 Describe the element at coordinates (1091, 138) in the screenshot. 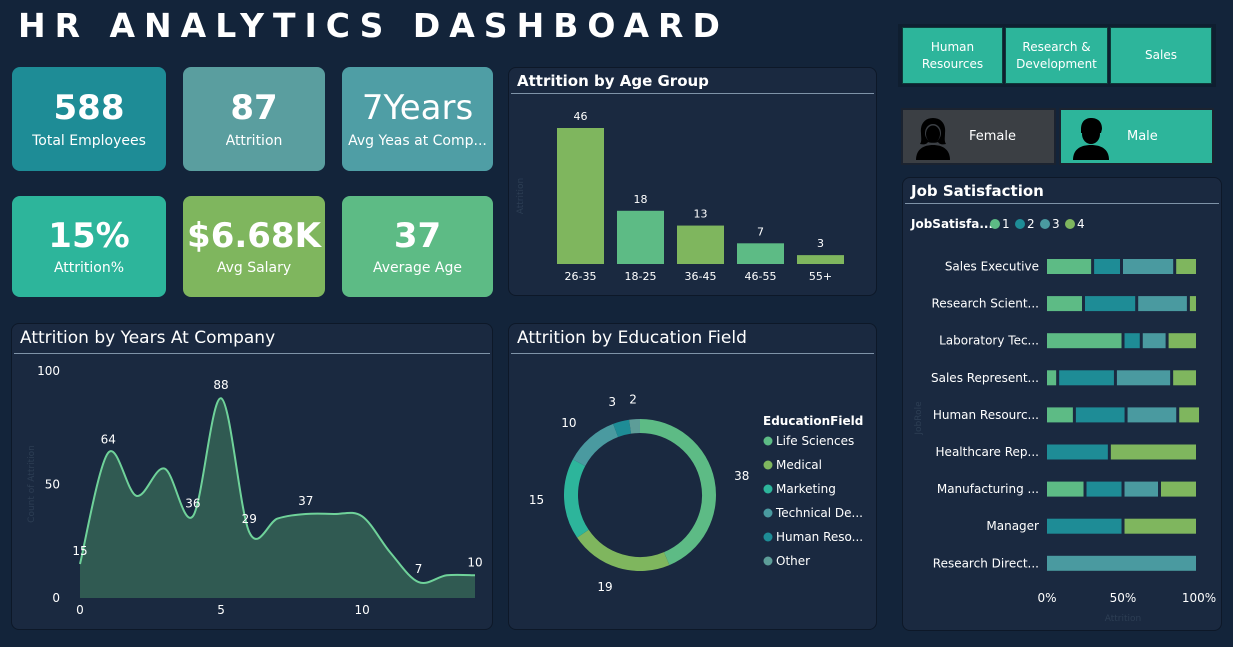

I see `male-avatar-icon` at that location.